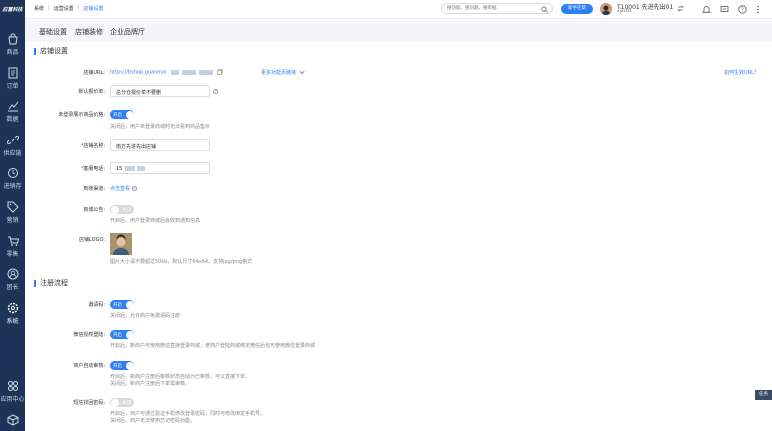 Image resolution: width=772 pixels, height=431 pixels. I want to click on user-account: xjxc01, so click(624, 11).